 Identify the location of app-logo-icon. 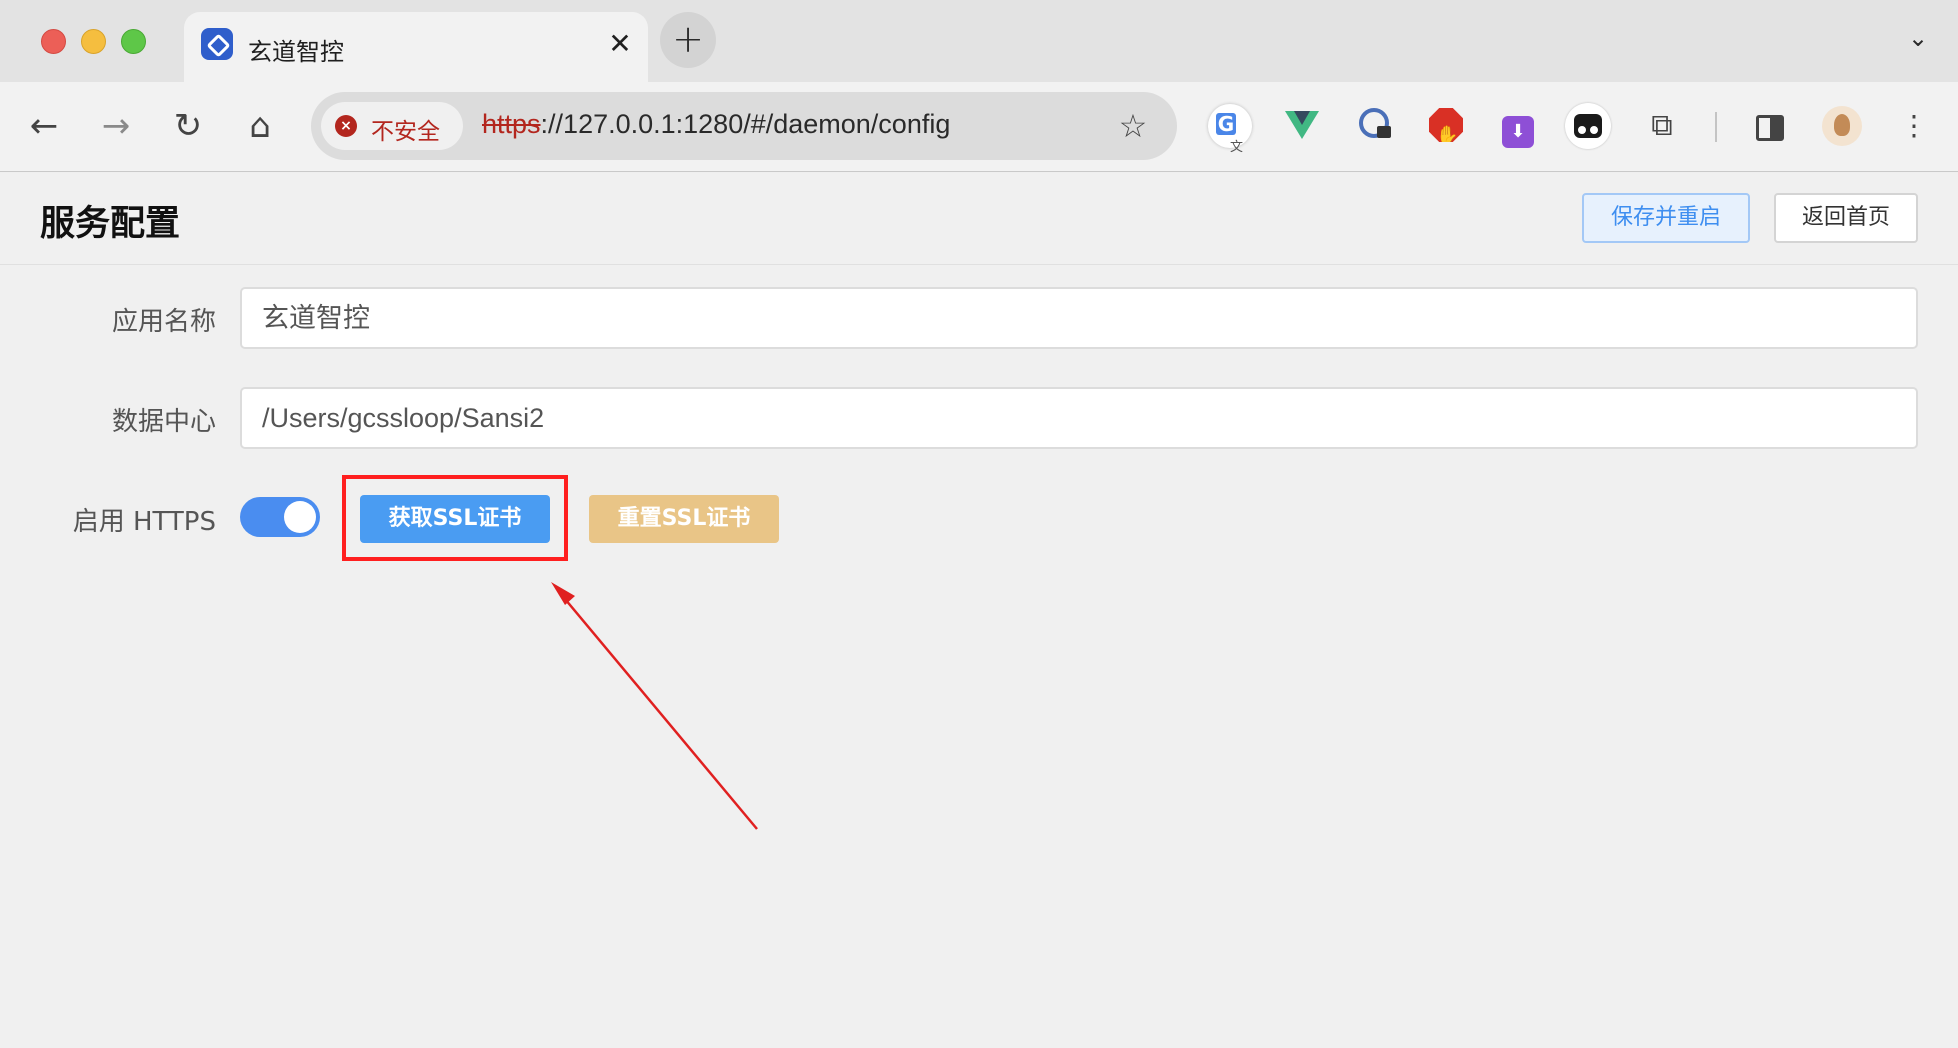
(217, 44).